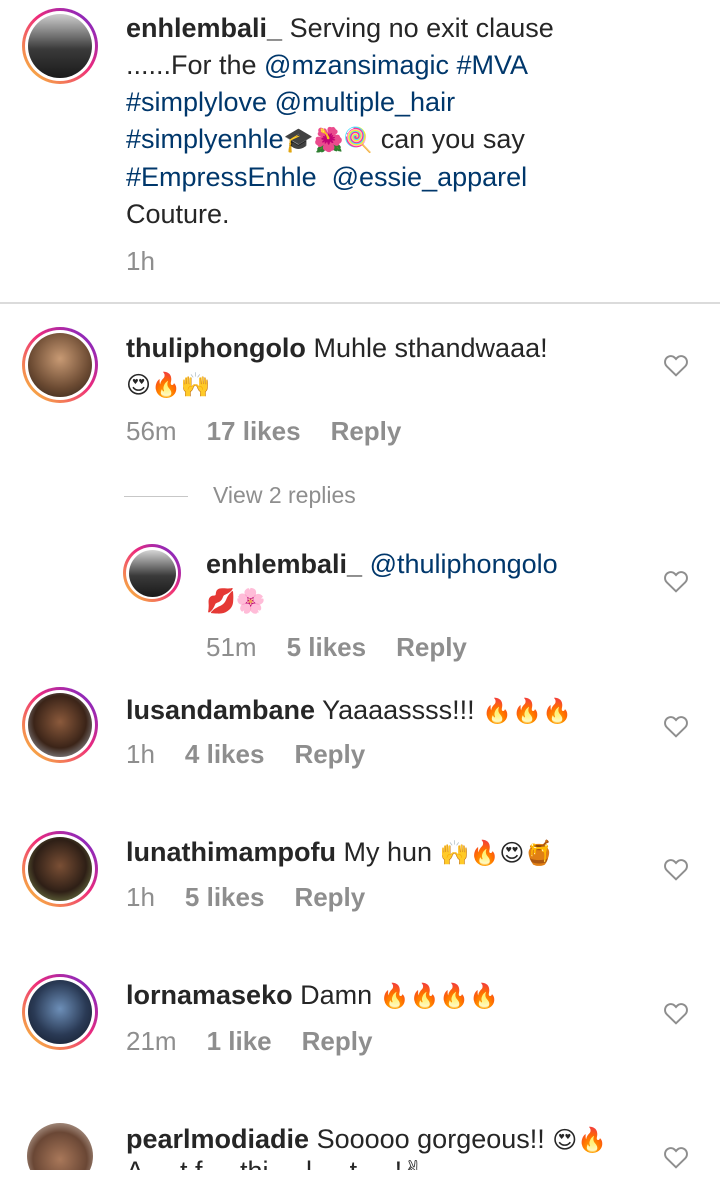  Describe the element at coordinates (151, 1041) in the screenshot. I see `comment-time: 21m` at that location.